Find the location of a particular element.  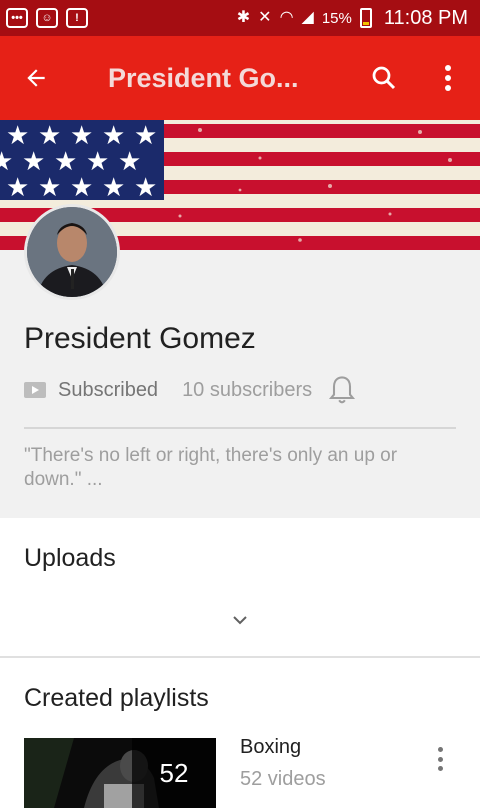

arrow-back-icon is located at coordinates (36, 78).